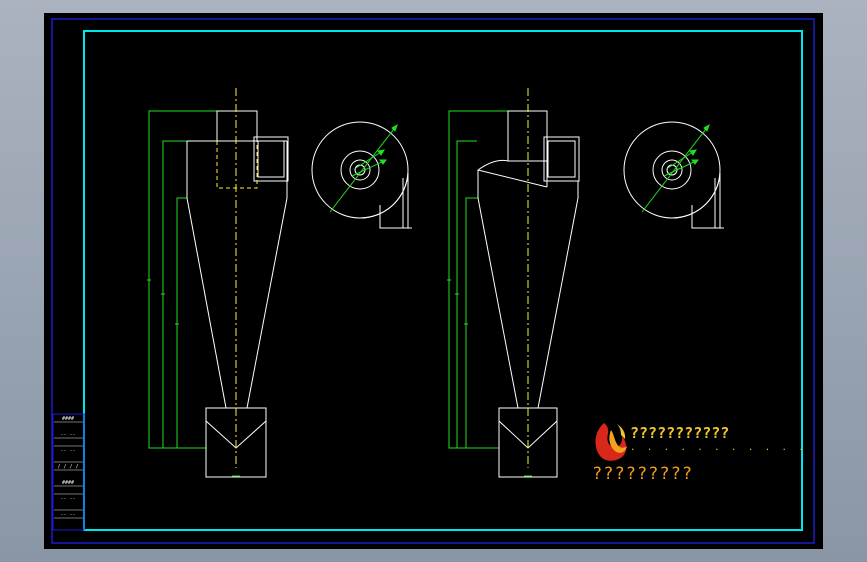 Image resolution: width=867 pixels, height=562 pixels. Describe the element at coordinates (718, 448) in the screenshot. I see `brand-subtitle-text: . . . . . . . . . . .` at that location.